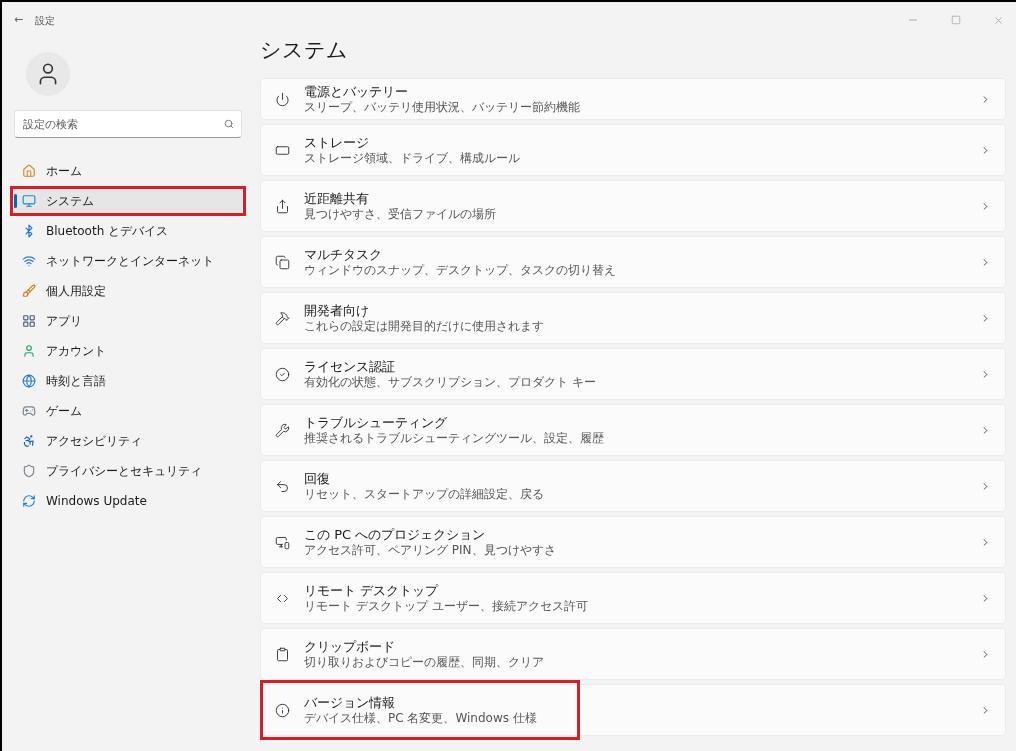 The width and height of the screenshot is (1016, 751). I want to click on monitor-icon, so click(29, 201).